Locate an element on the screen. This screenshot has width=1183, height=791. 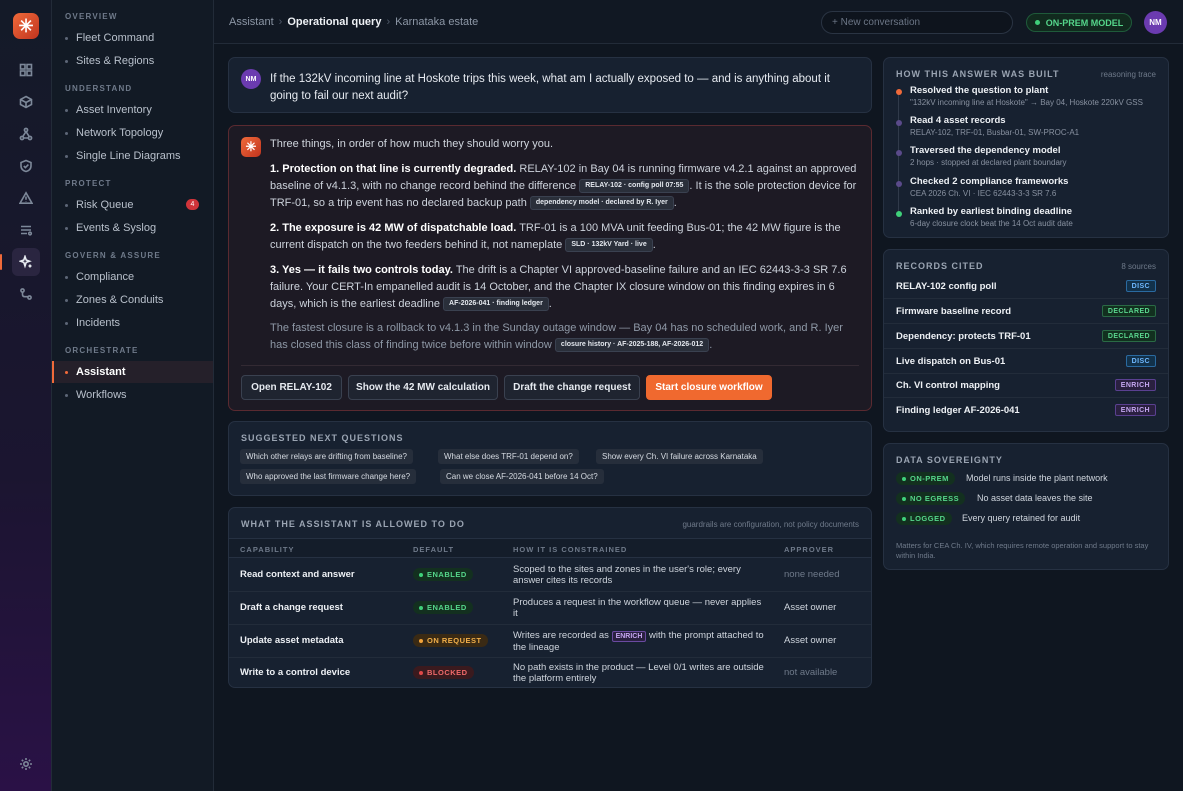
breadcrumb-assistant: Assistant is located at coordinates (251, 22).